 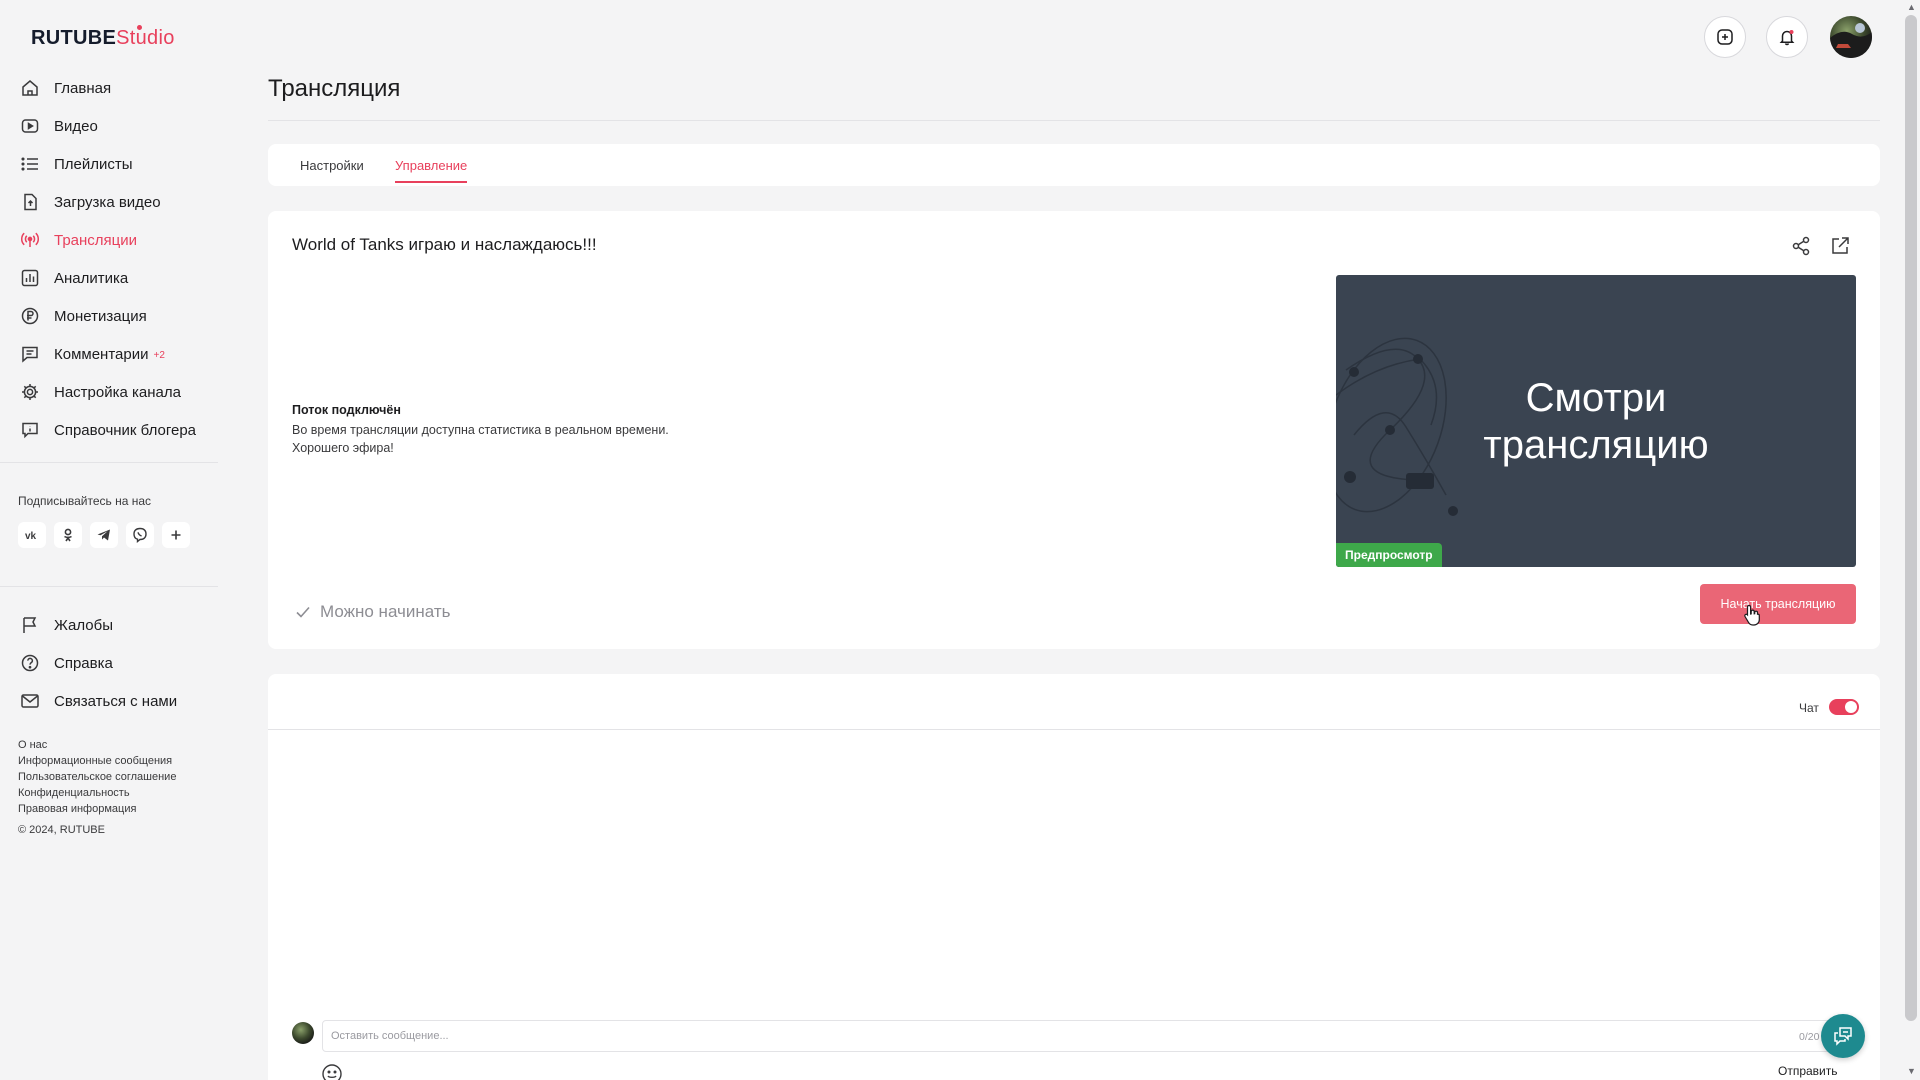 What do you see at coordinates (334, 88) in the screenshot?
I see `page-title: Трансляция` at bounding box center [334, 88].